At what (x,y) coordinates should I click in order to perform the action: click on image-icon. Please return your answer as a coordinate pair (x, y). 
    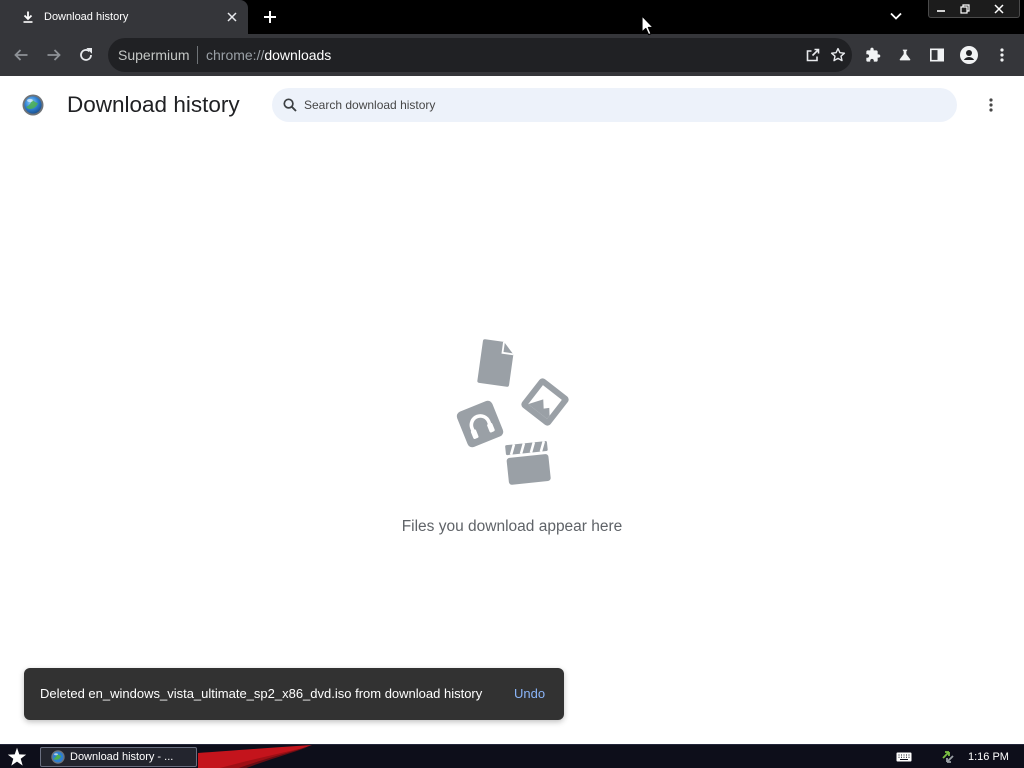
    Looking at the image, I should click on (545, 402).